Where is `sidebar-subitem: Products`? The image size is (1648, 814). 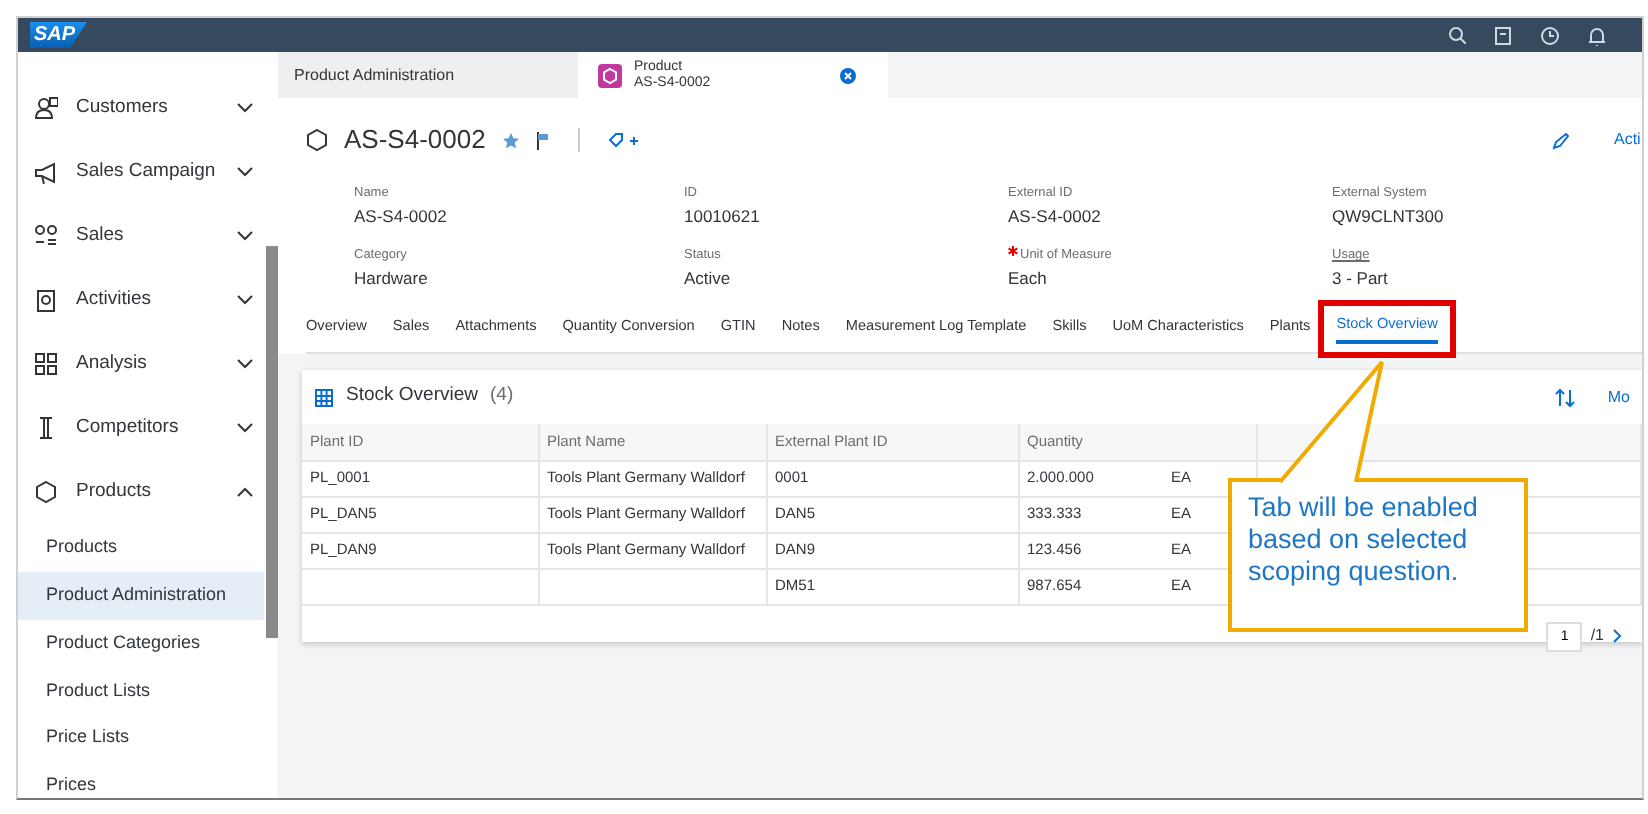 sidebar-subitem: Products is located at coordinates (141, 548).